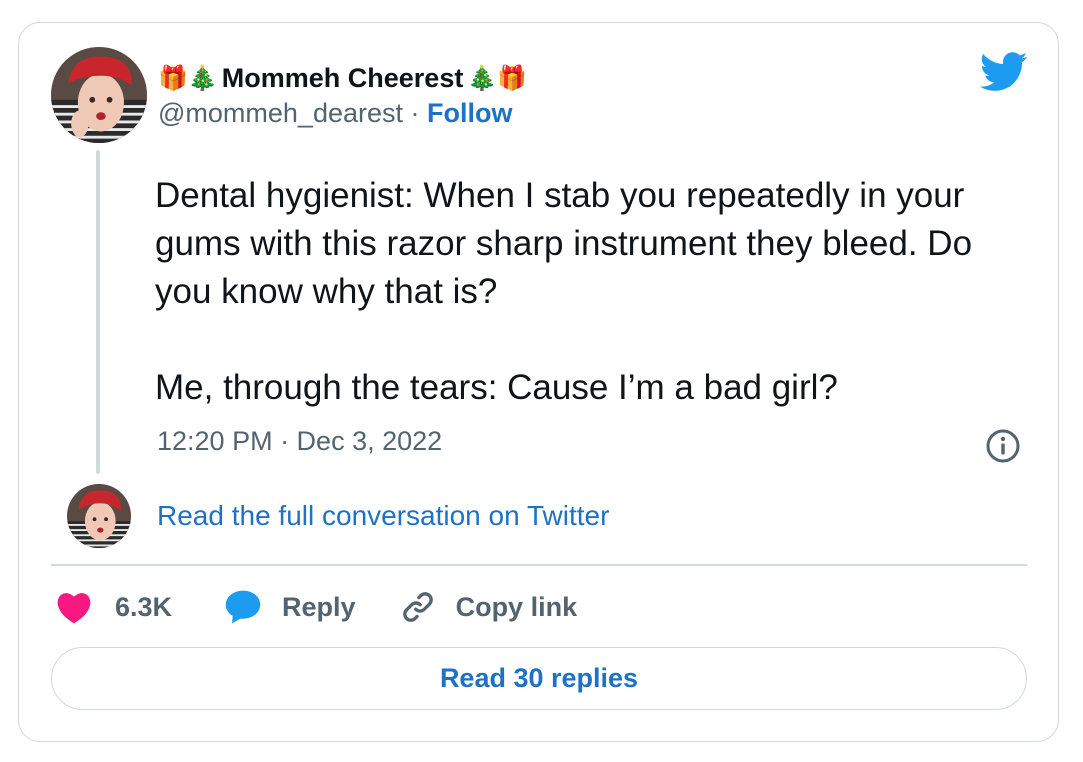 The image size is (1083, 762). What do you see at coordinates (144, 606) in the screenshot?
I see `likes-count: 6.3K` at bounding box center [144, 606].